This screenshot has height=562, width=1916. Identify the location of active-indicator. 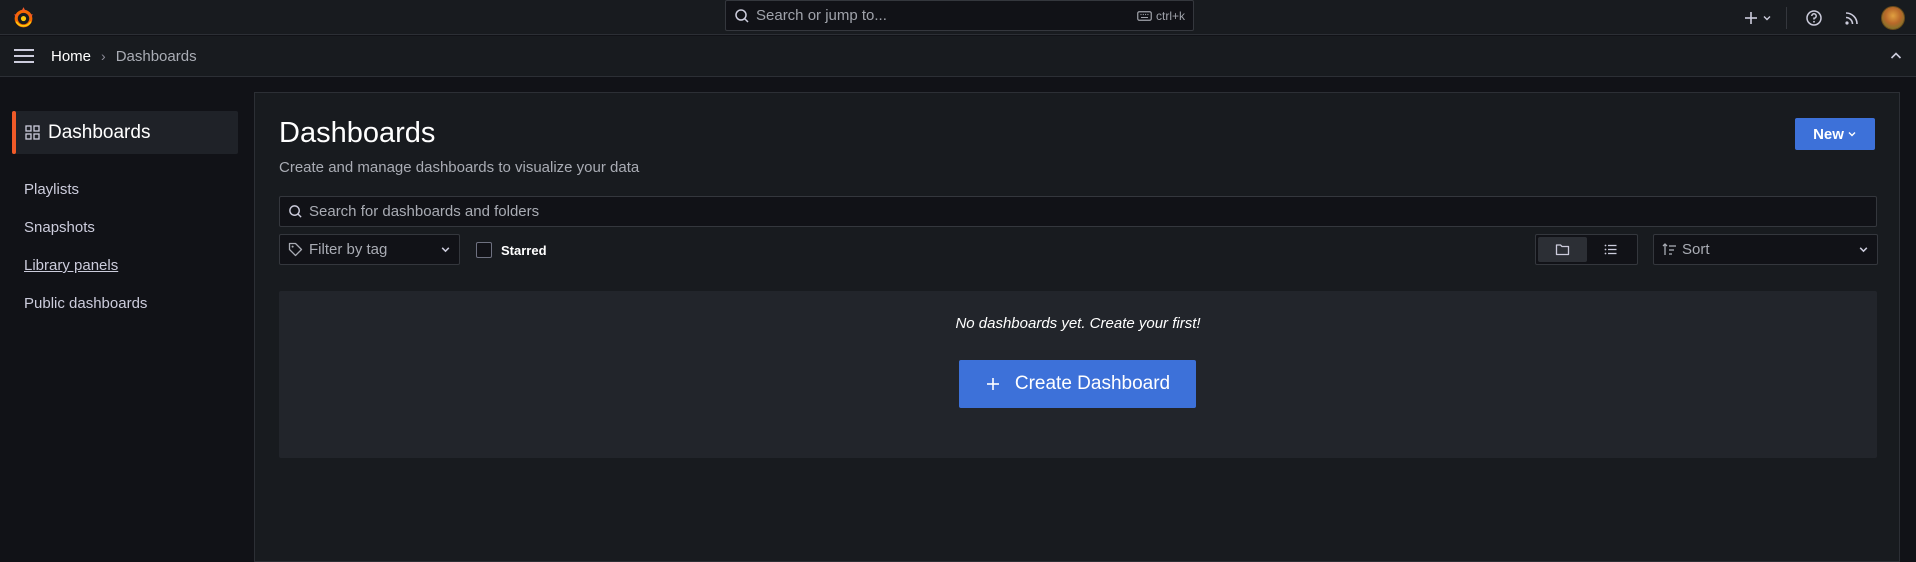
(14, 132).